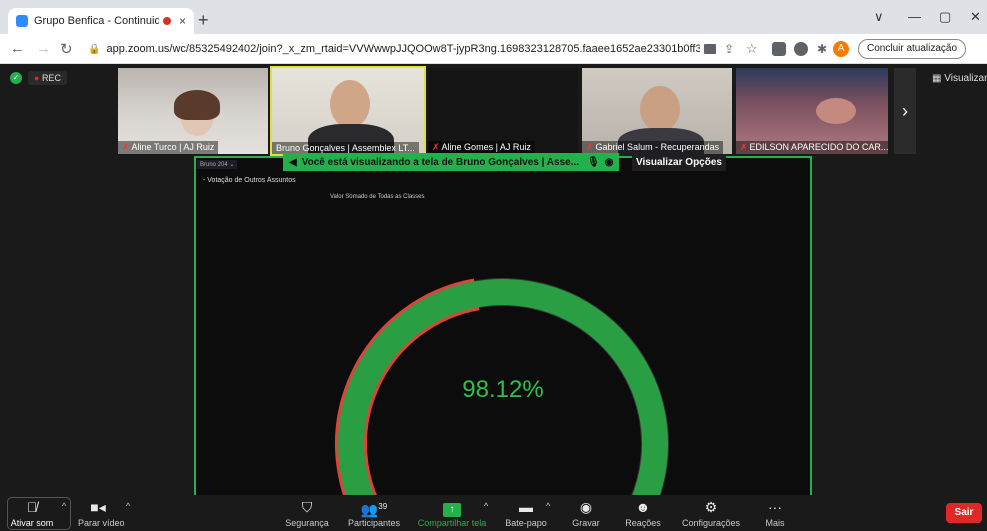 The width and height of the screenshot is (987, 531). I want to click on forward-icon: →, so click(43, 48).